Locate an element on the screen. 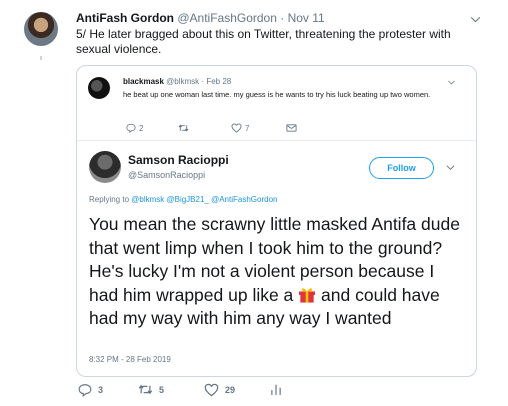 The image size is (508, 406). inner-like-count: 7 is located at coordinates (247, 128).